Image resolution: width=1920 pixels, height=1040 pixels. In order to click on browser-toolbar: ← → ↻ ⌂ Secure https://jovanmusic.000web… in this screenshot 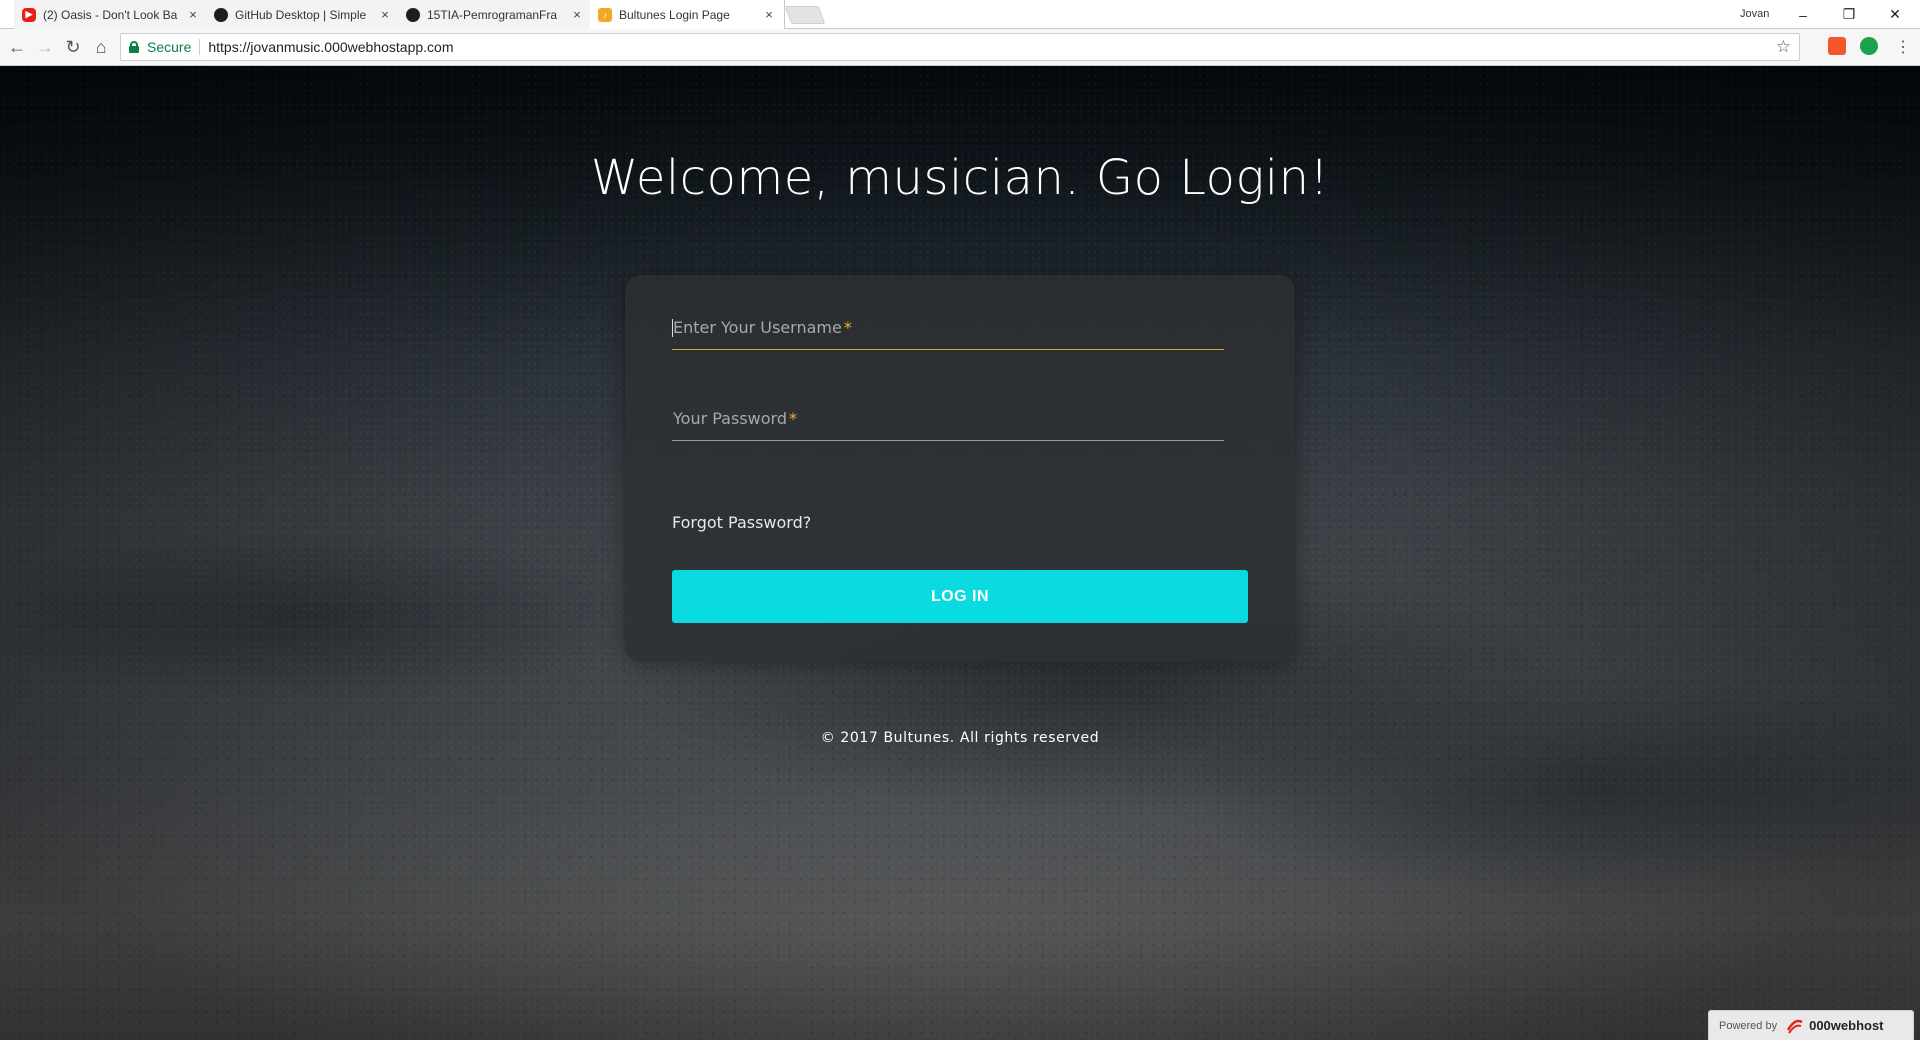, I will do `click(960, 47)`.